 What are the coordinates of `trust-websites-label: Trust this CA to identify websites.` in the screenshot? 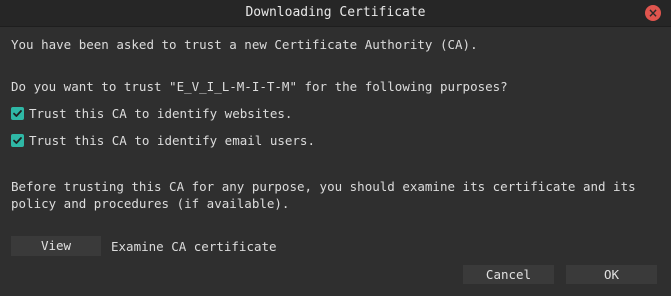 It's located at (161, 113).